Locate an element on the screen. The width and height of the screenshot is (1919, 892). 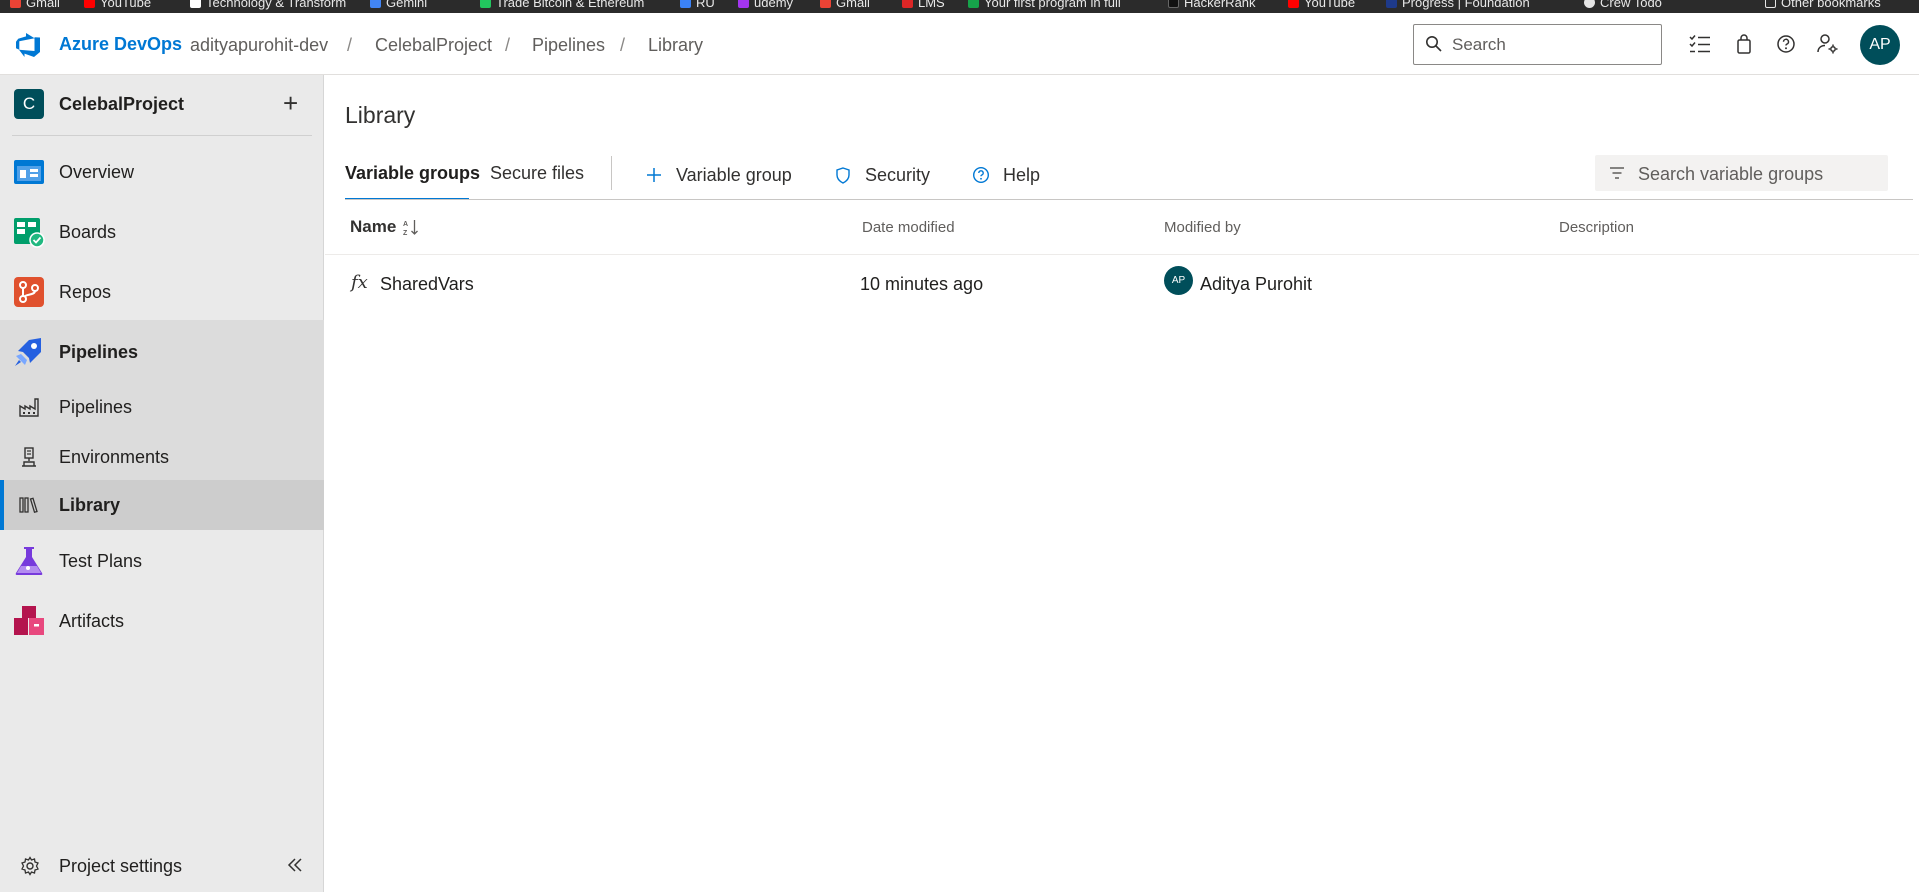
breadcrumb-library: Library is located at coordinates (675, 45).